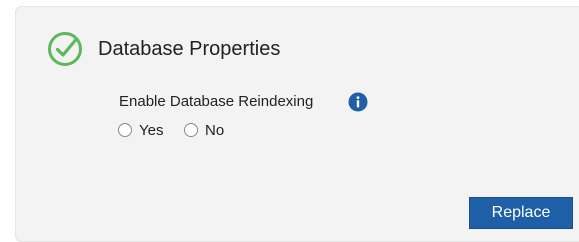 This screenshot has height=242, width=579. Describe the element at coordinates (151, 131) in the screenshot. I see `radio-yes-label: Yes` at that location.